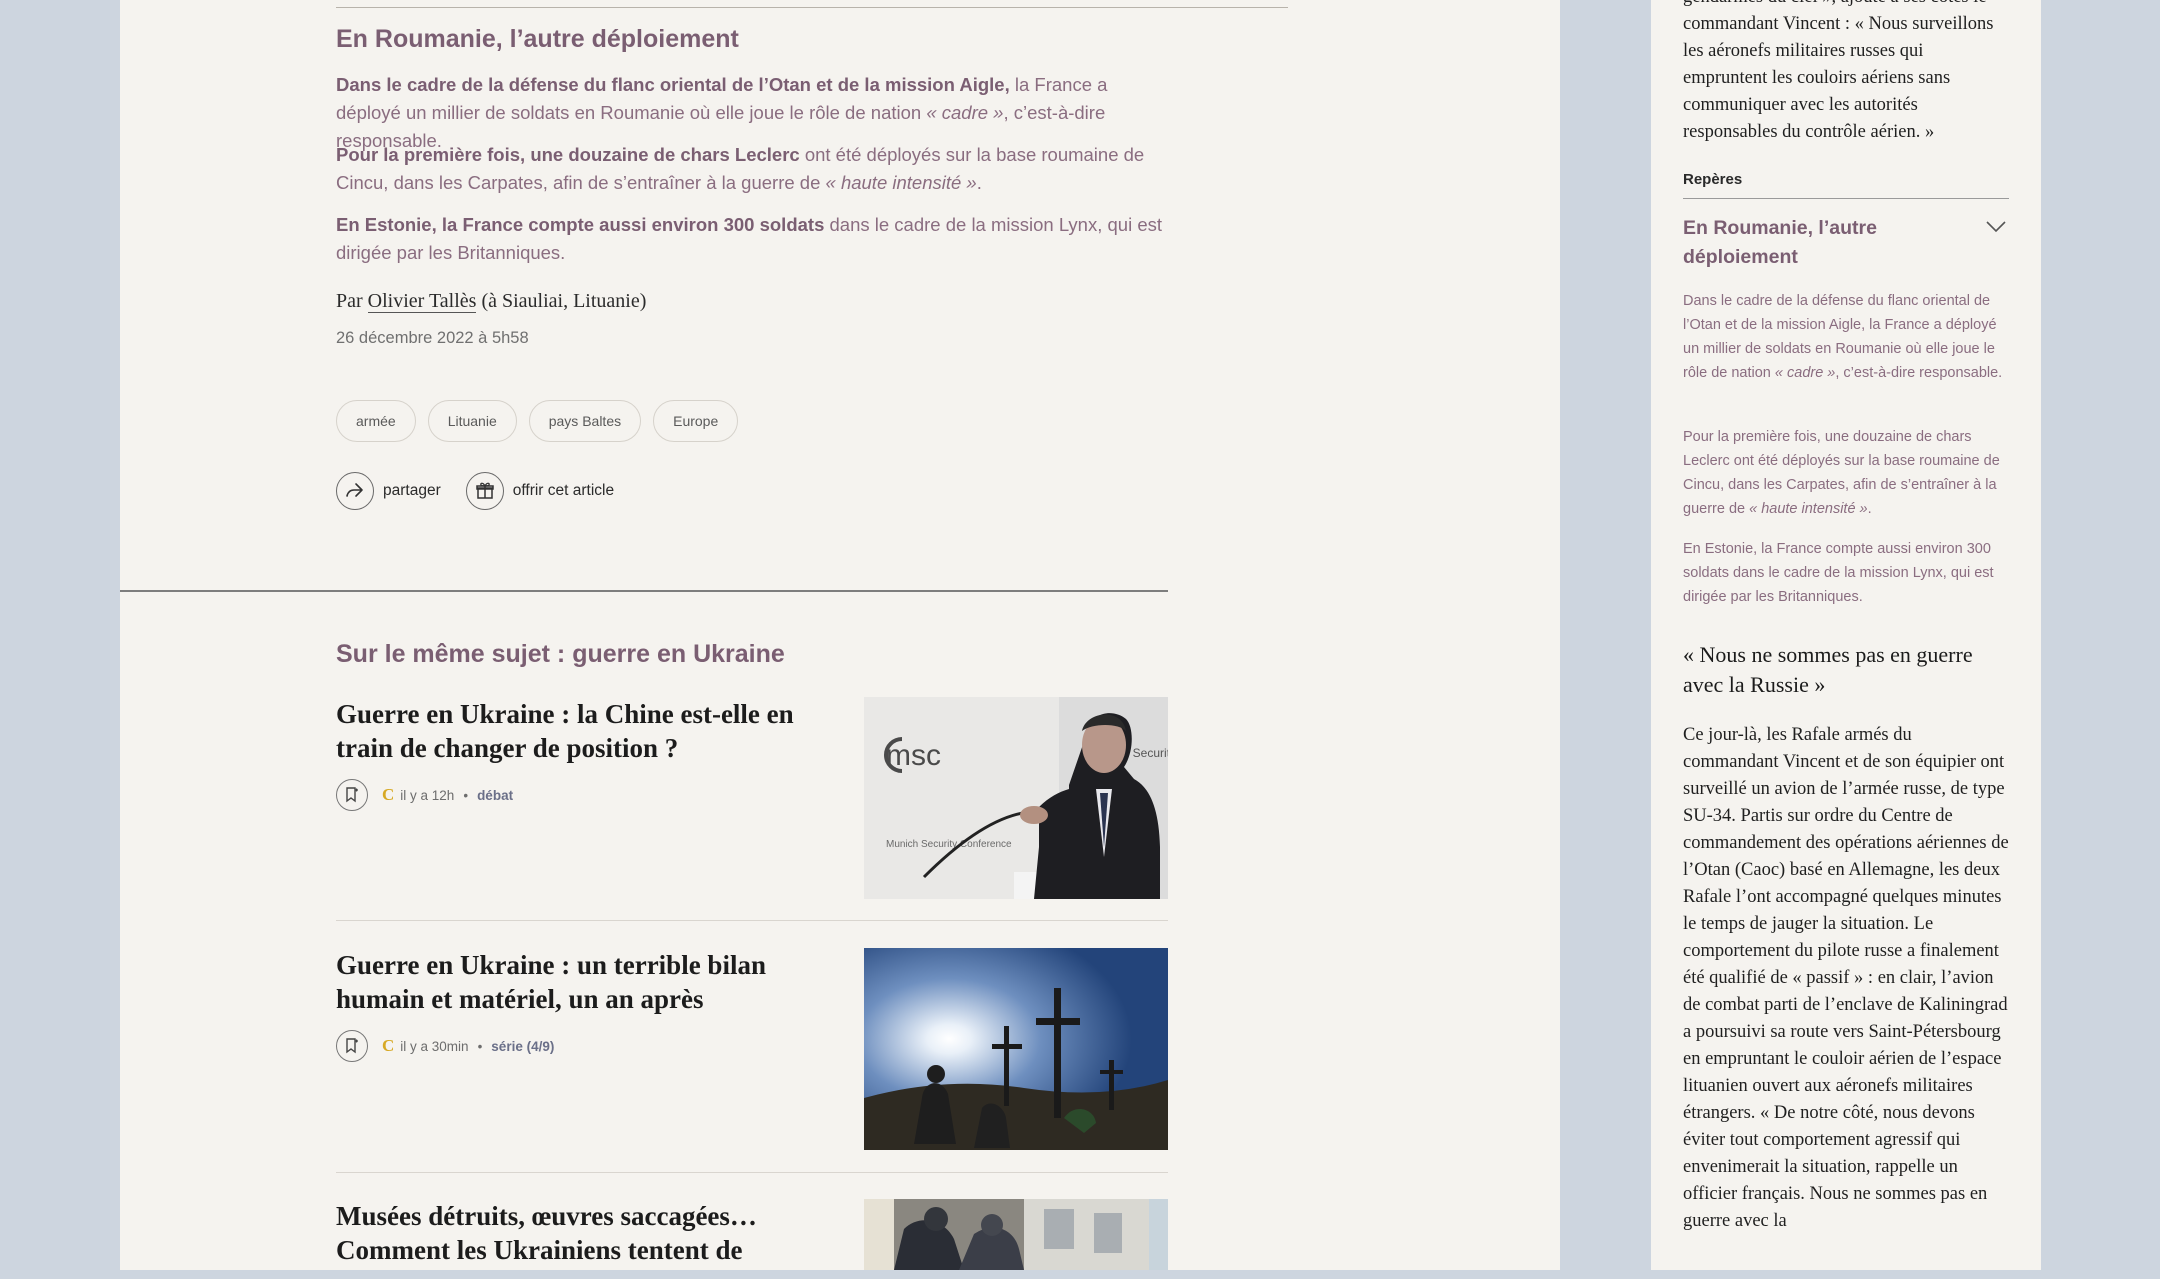 The width and height of the screenshot is (2160, 1279). I want to click on reperes-text: ., so click(1869, 509).